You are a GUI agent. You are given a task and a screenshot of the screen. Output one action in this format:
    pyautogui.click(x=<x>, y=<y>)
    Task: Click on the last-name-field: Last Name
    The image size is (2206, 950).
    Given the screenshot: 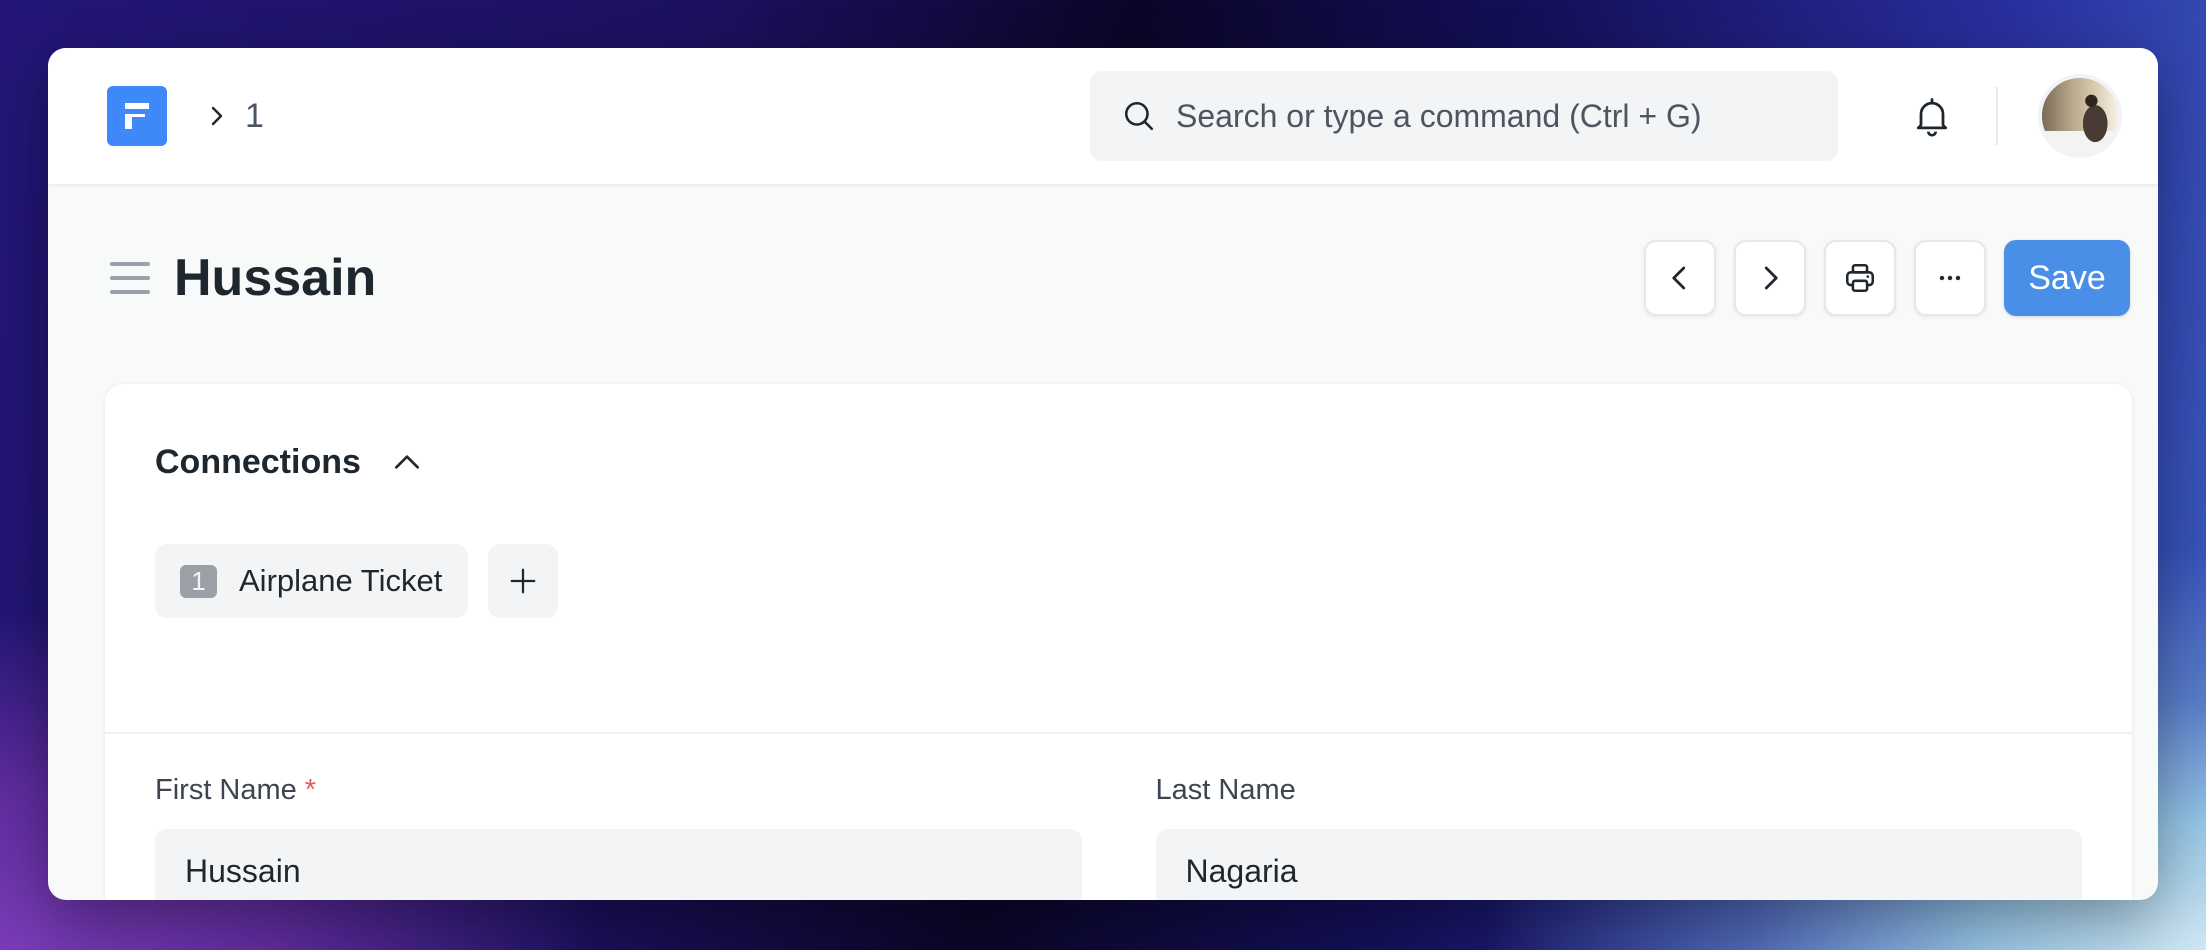 What is the action you would take?
    pyautogui.click(x=1619, y=837)
    